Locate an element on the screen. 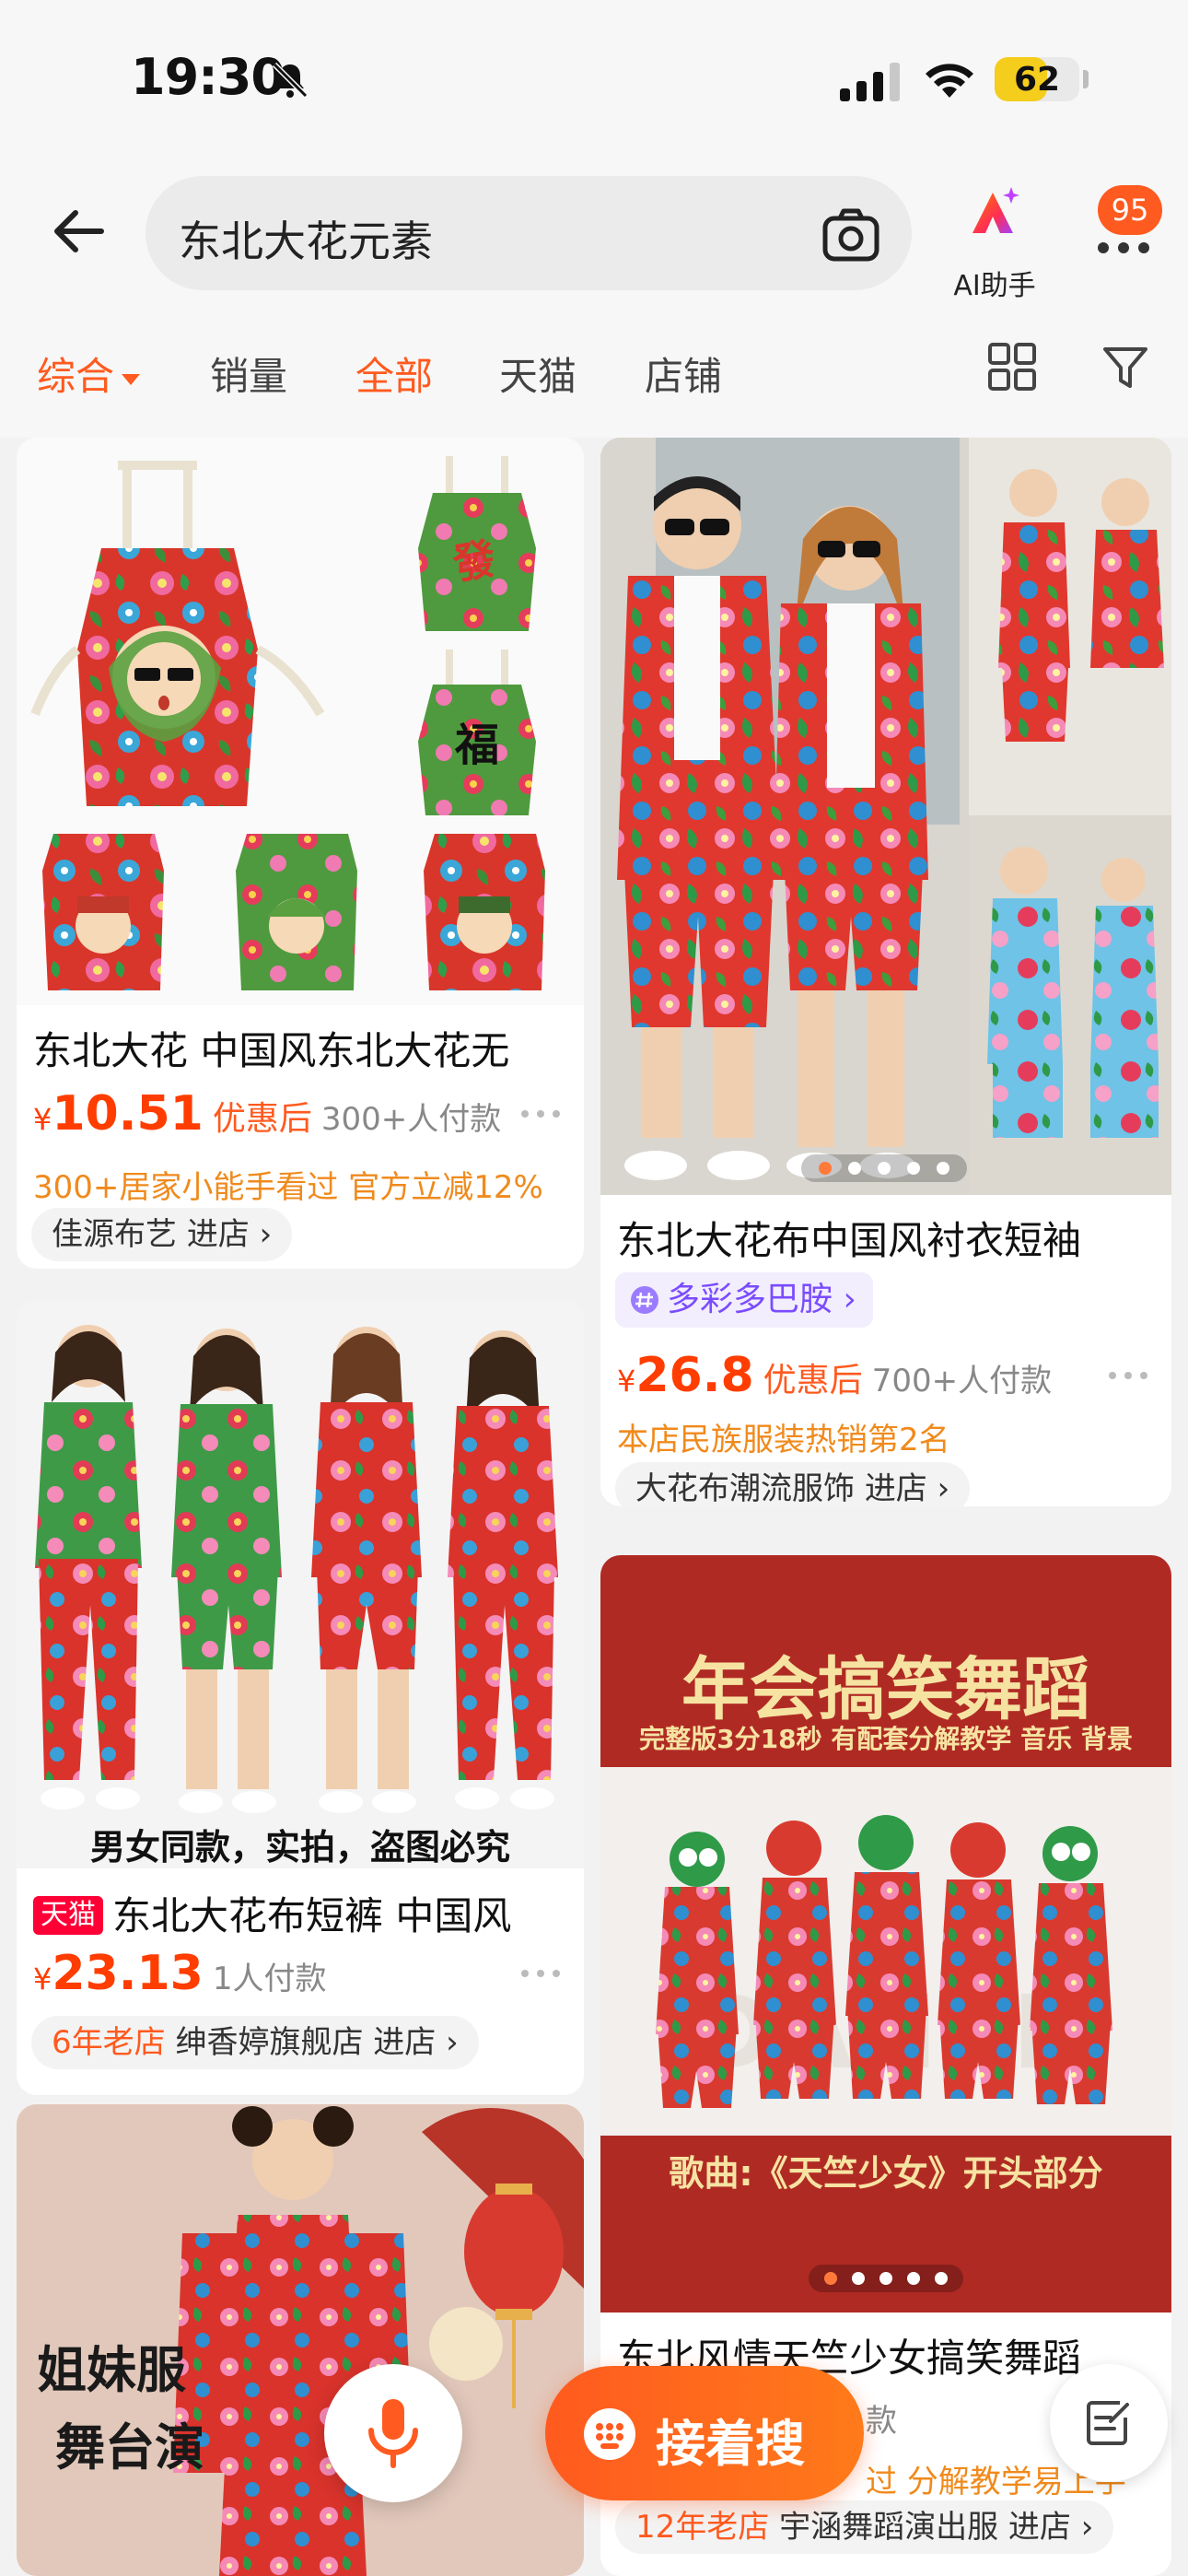 The image size is (1188, 2576). filter-funnel-icon is located at coordinates (1125, 368).